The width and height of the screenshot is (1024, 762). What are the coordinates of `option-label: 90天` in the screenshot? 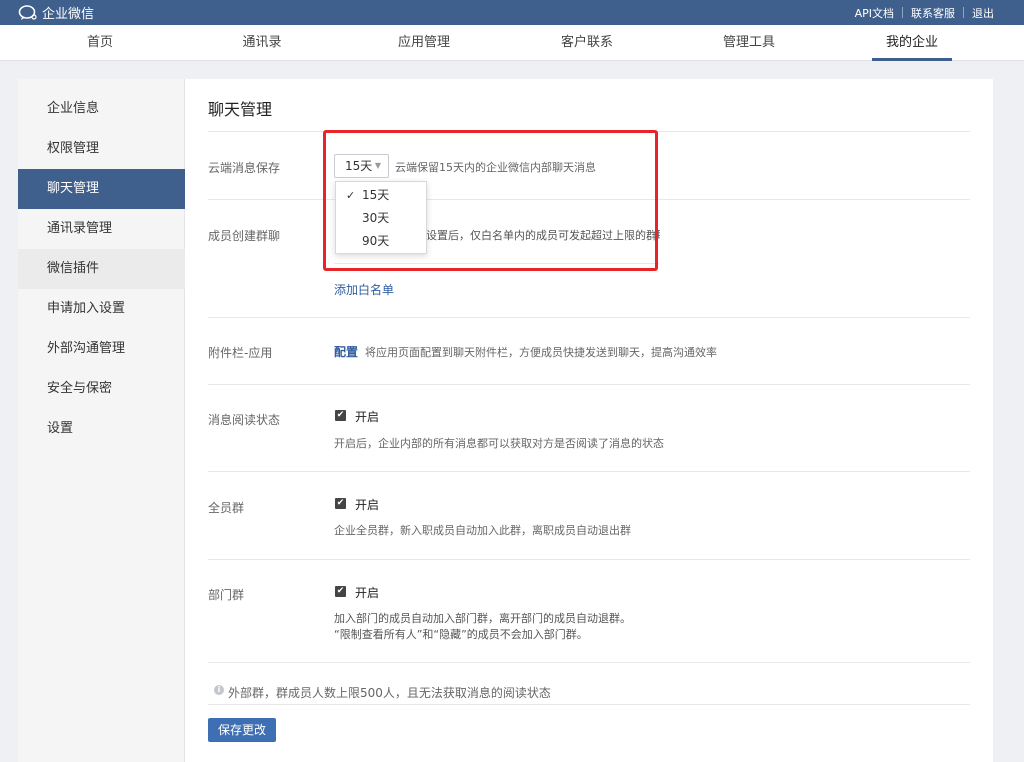 It's located at (376, 241).